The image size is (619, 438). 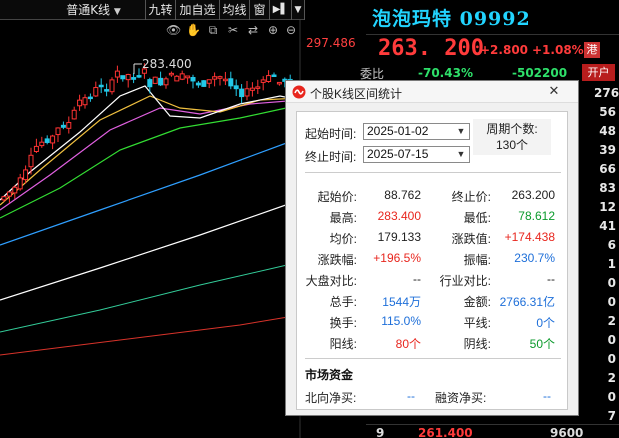 What do you see at coordinates (235, 10) in the screenshot?
I see `moving-average-button: 均线` at bounding box center [235, 10].